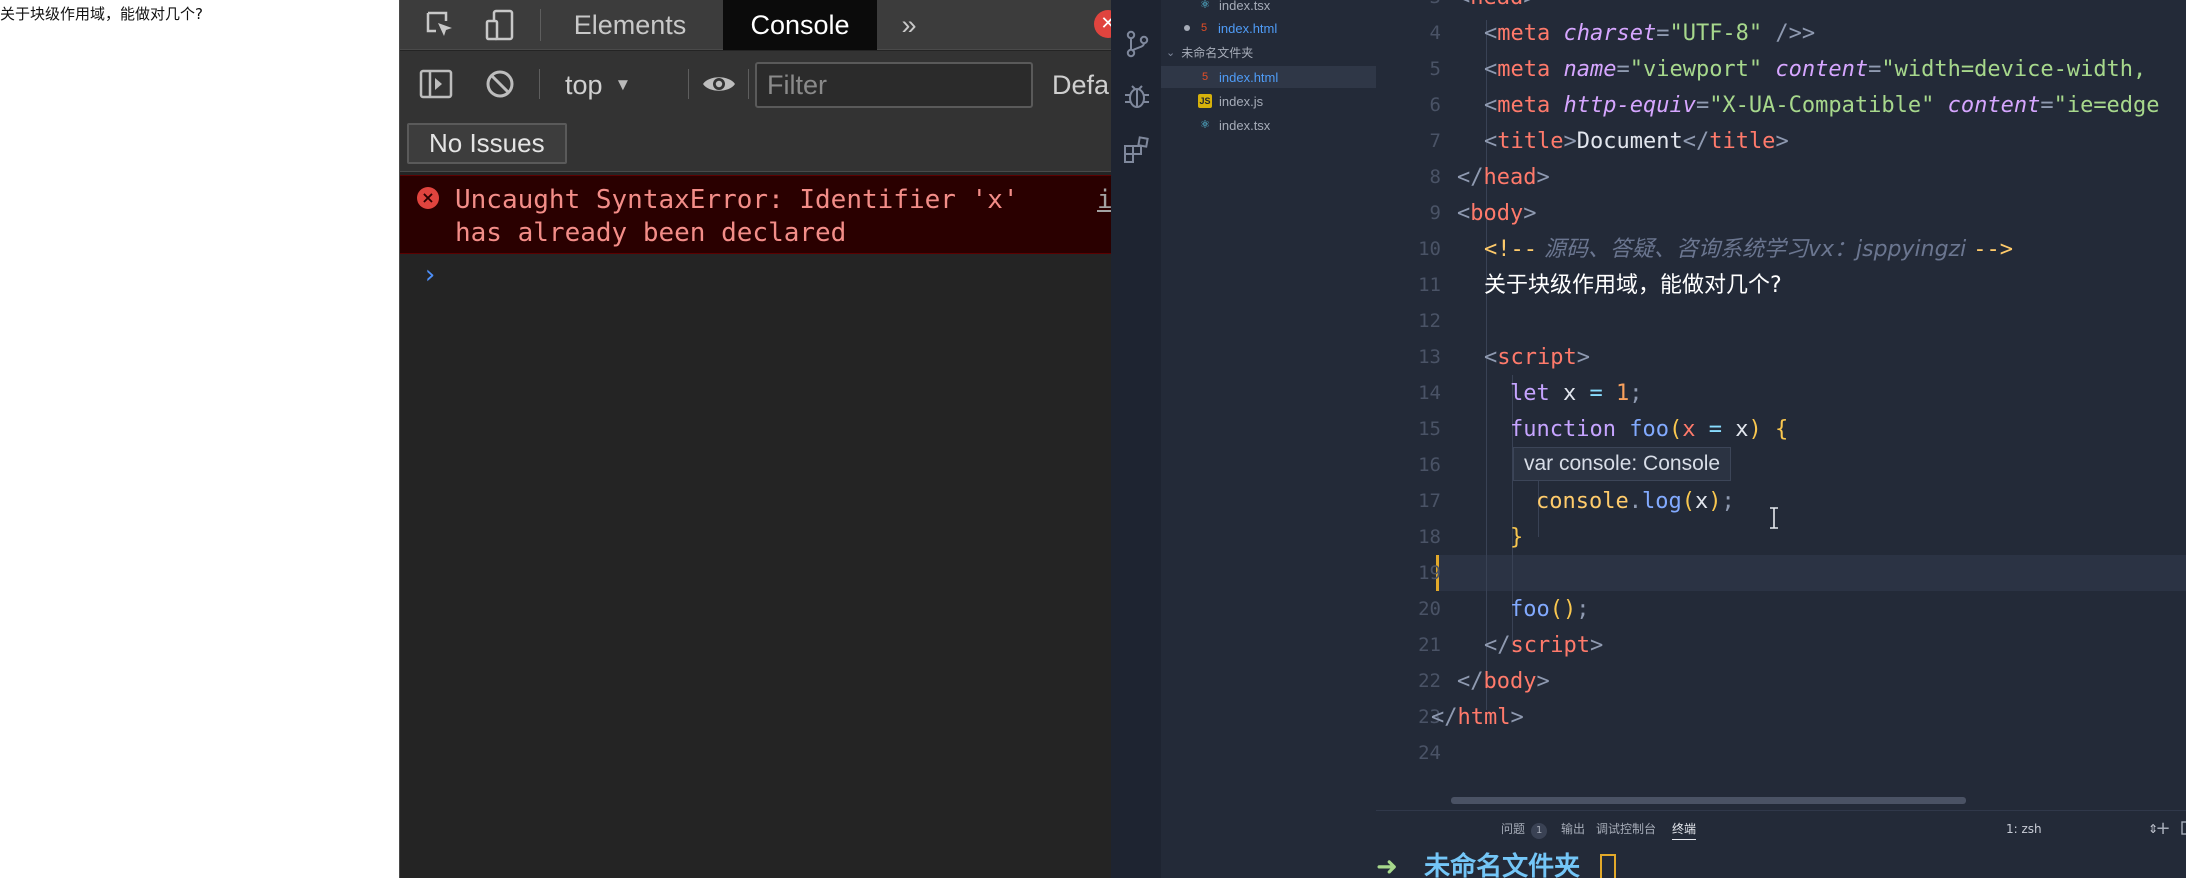 The image size is (2186, 878). I want to click on page-heading-text: 关于块级作用域，能做对几个?, so click(101, 14).